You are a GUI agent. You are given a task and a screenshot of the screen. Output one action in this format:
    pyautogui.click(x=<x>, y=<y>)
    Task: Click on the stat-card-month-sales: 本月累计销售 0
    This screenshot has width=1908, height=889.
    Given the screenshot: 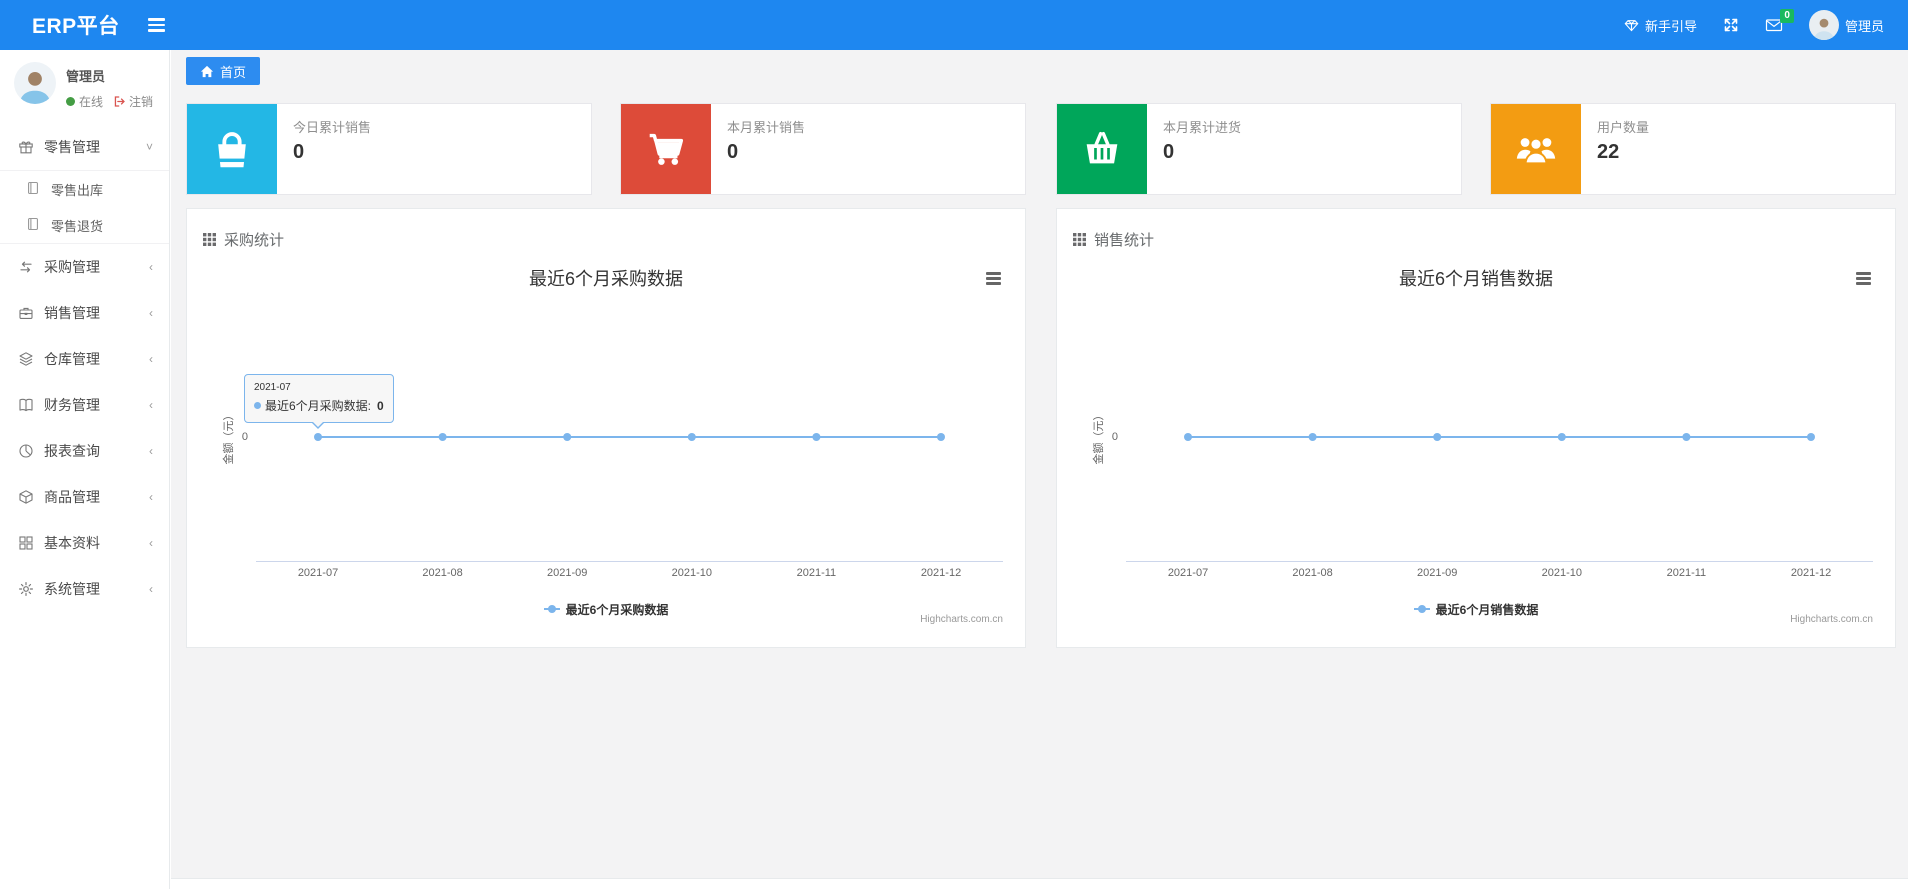 What is the action you would take?
    pyautogui.click(x=823, y=149)
    